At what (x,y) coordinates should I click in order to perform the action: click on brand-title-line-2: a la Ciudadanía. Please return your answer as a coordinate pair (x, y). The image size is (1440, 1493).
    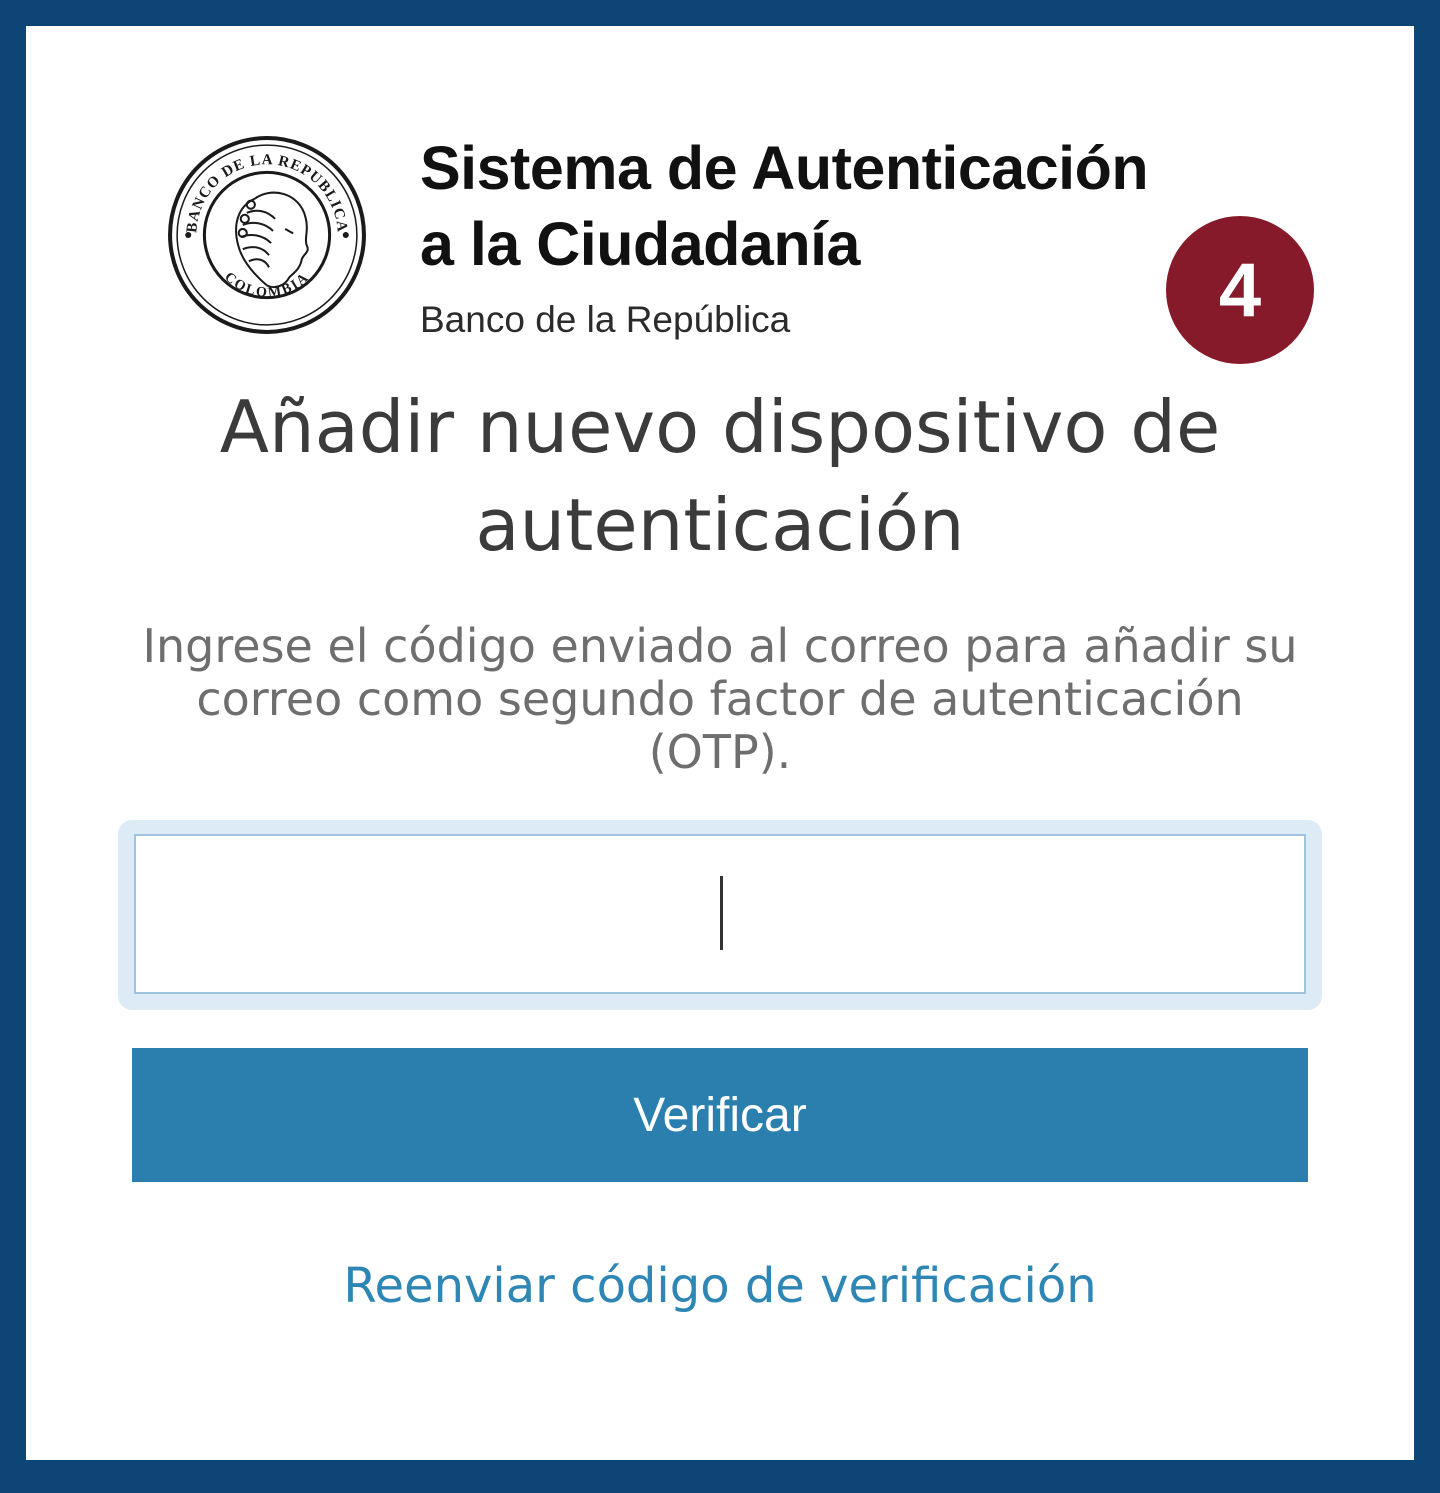
    Looking at the image, I should click on (640, 244).